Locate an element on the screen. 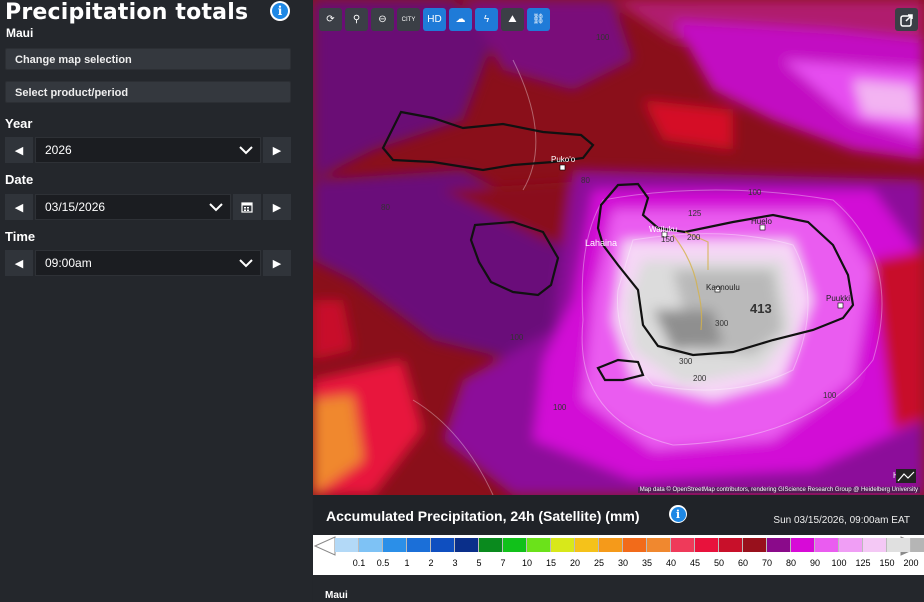  time-next-button: ▶ is located at coordinates (277, 263).